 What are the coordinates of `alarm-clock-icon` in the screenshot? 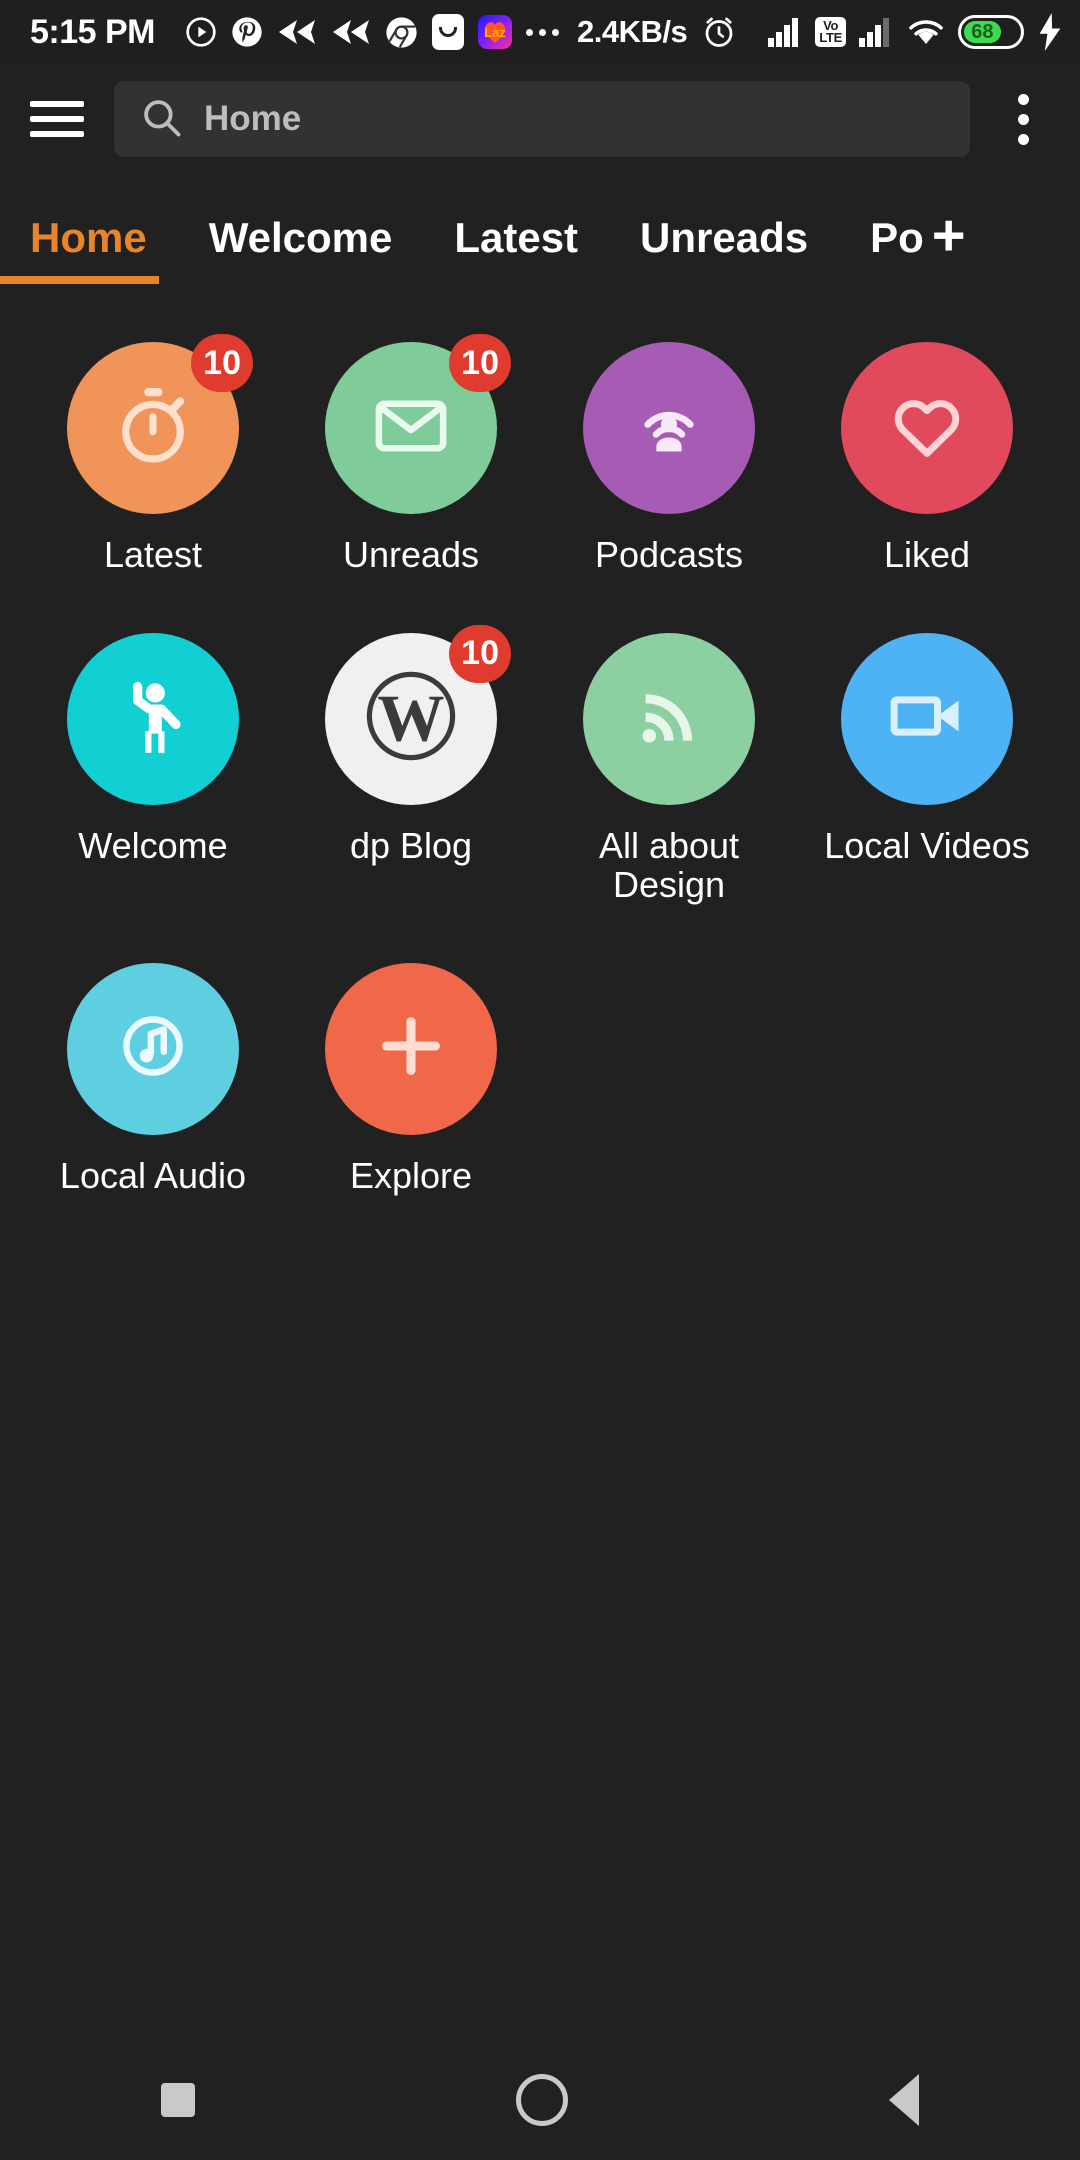 It's located at (719, 32).